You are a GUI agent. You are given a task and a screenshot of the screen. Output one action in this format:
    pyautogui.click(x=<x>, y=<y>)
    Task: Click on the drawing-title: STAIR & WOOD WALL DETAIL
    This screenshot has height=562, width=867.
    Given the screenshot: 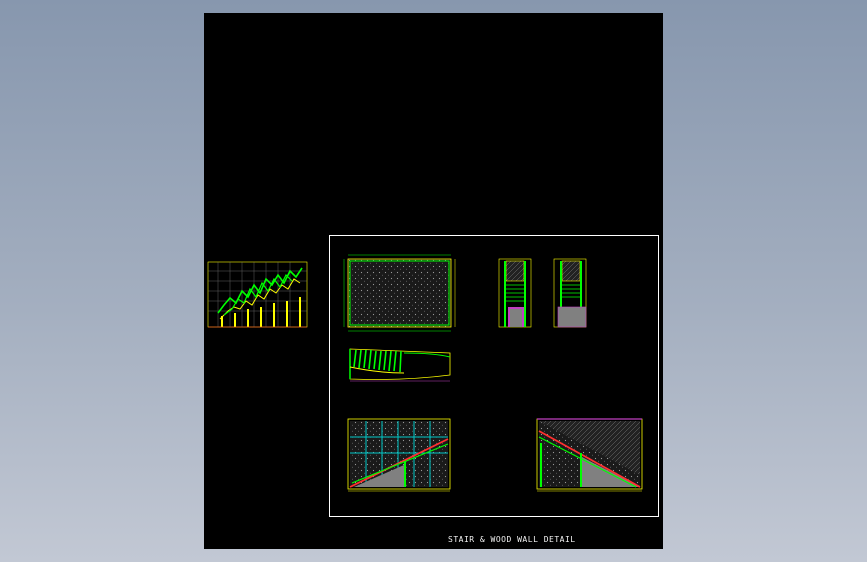 What is the action you would take?
    pyautogui.click(x=512, y=539)
    